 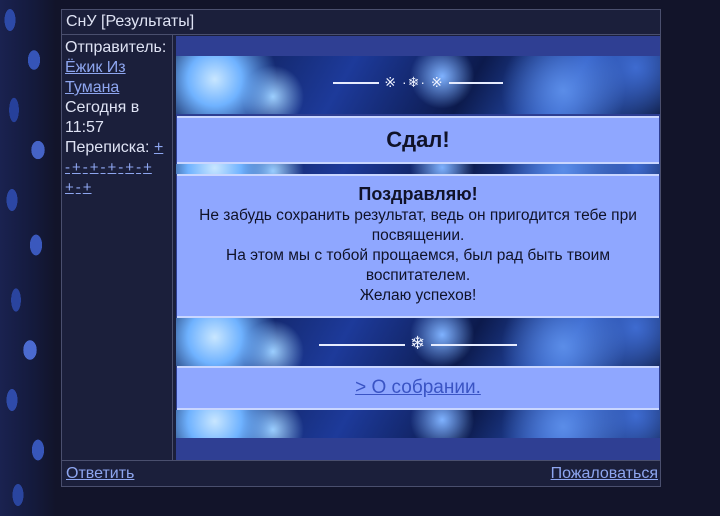 I want to click on ornament-mid: ❄, so click(x=418, y=343).